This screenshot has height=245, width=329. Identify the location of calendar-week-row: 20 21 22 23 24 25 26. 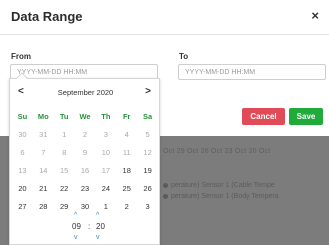
(85, 189).